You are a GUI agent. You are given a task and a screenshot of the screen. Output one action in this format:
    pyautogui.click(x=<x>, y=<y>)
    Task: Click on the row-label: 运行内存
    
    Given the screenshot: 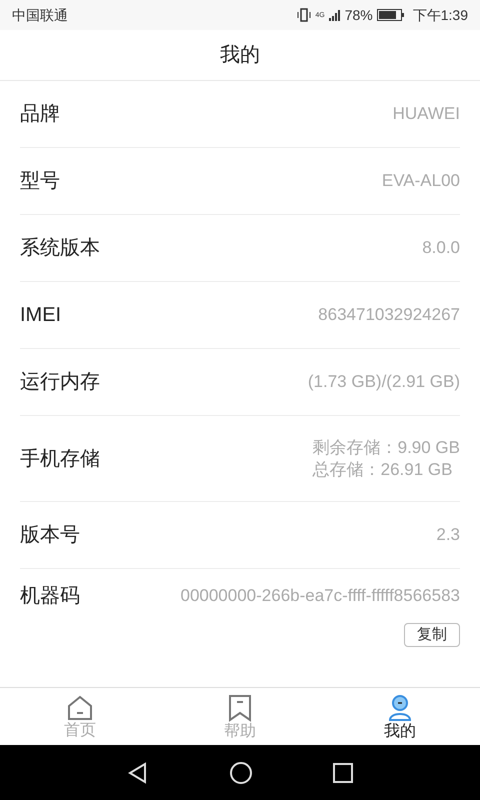 What is the action you would take?
    pyautogui.click(x=60, y=382)
    